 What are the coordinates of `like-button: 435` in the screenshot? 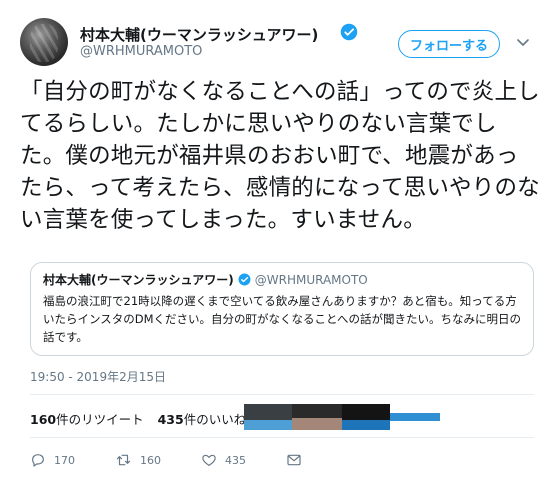 It's located at (223, 460).